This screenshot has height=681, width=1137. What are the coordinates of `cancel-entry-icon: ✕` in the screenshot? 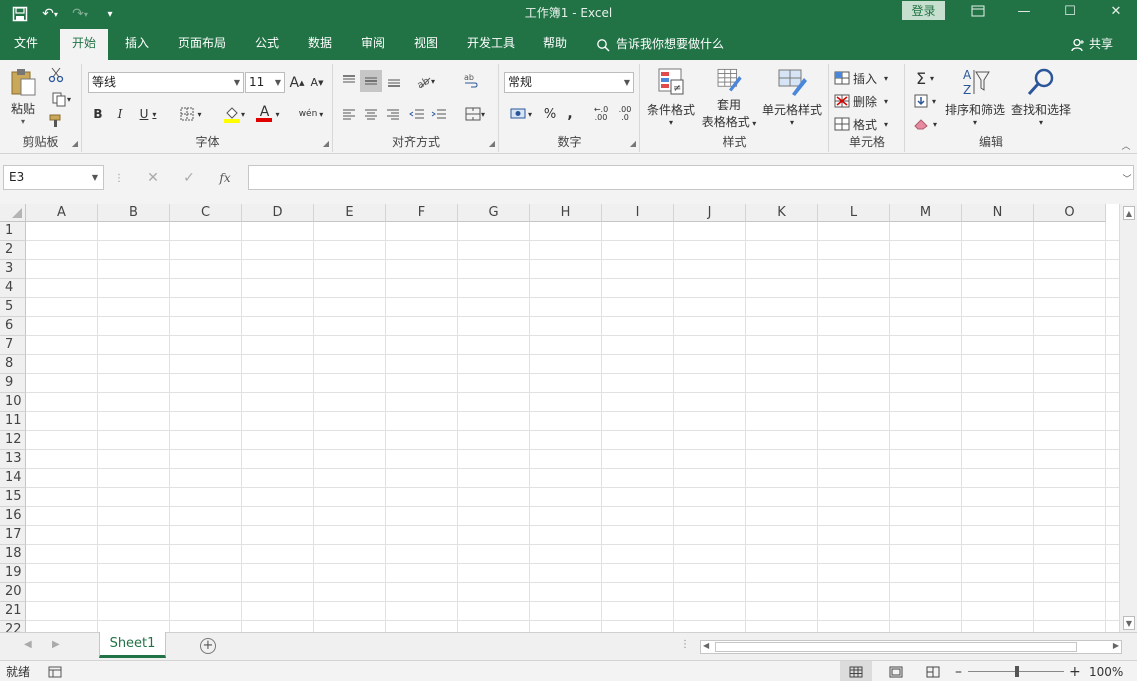 It's located at (153, 178).